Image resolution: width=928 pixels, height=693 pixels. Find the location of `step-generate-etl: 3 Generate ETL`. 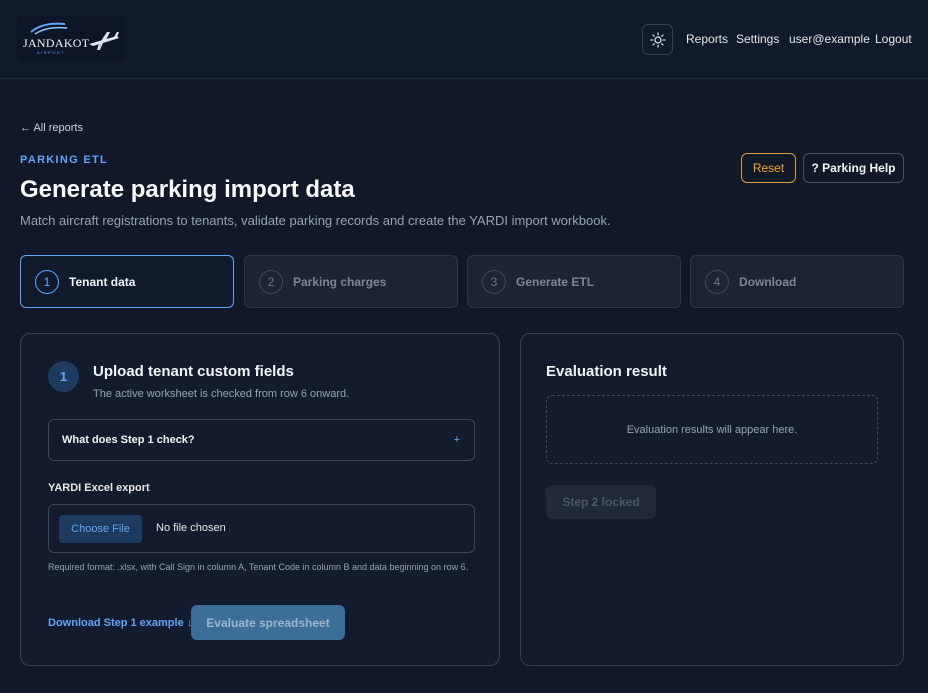

step-generate-etl: 3 Generate ETL is located at coordinates (574, 281).